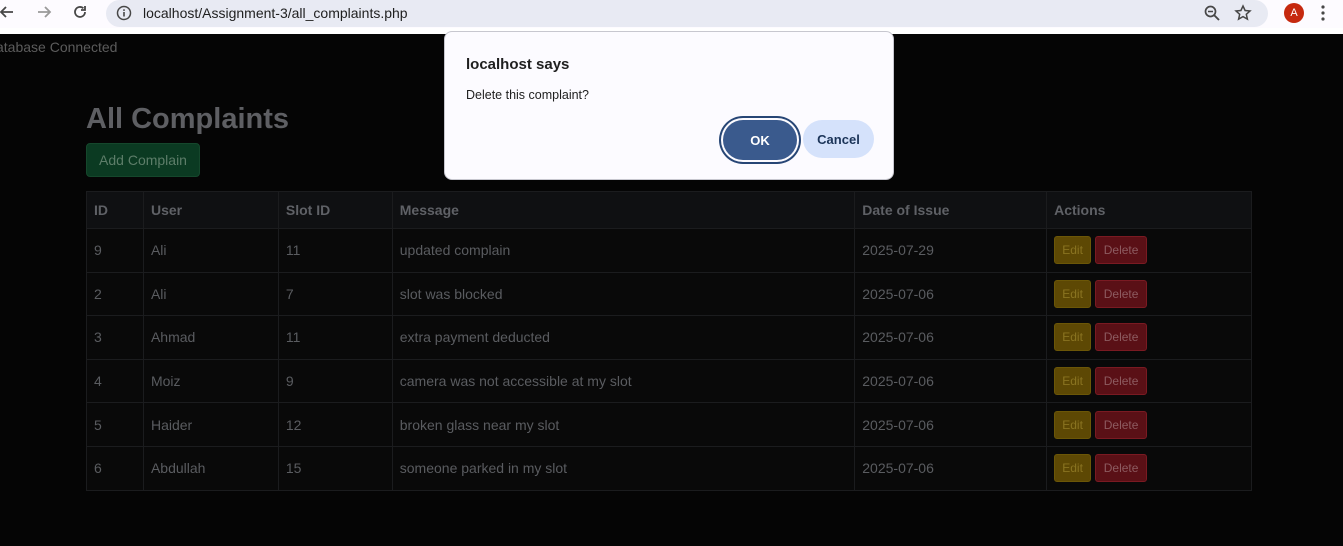 This screenshot has height=546, width=1343. I want to click on zoom-icon, so click(1212, 13).